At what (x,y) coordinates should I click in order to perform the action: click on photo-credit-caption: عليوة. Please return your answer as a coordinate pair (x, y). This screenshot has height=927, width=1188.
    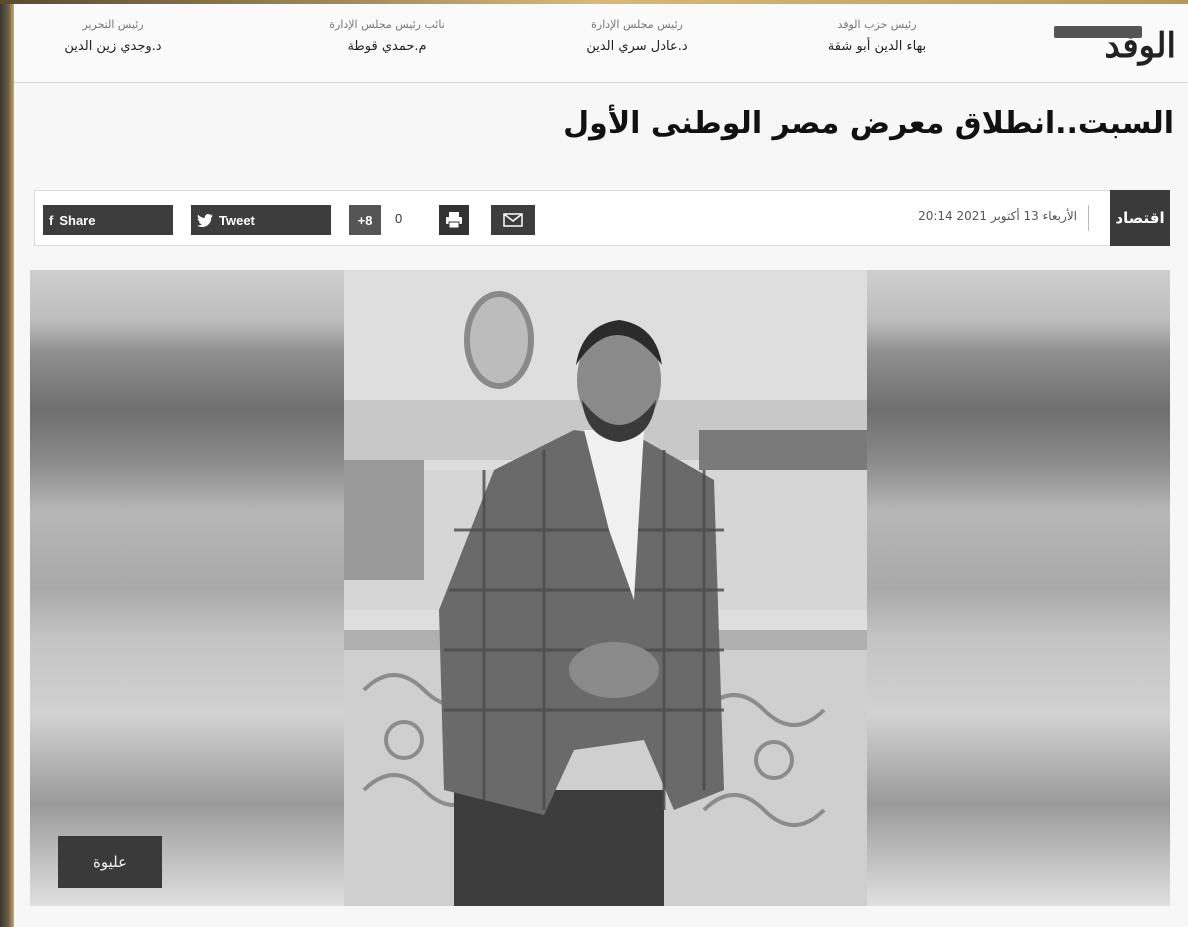
    Looking at the image, I should click on (110, 862).